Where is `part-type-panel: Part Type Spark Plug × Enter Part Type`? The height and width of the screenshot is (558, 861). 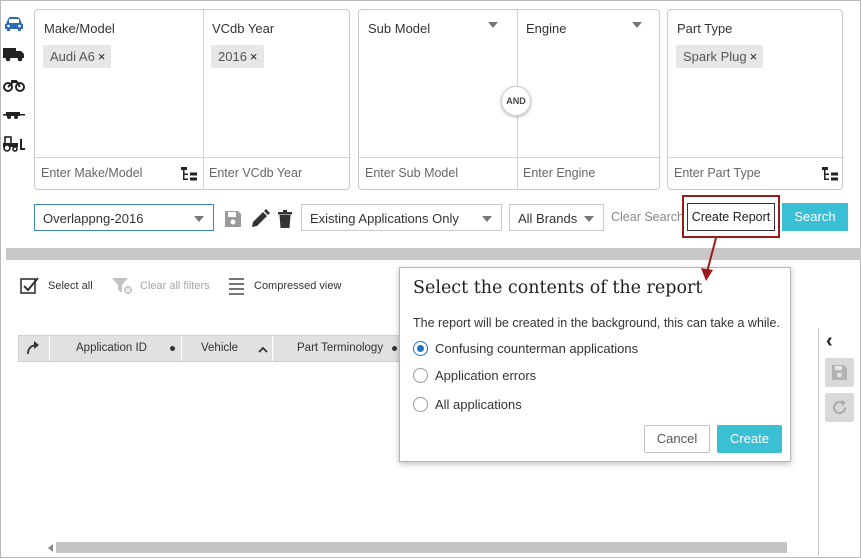
part-type-panel: Part Type Spark Plug × Enter Part Type is located at coordinates (755, 99).